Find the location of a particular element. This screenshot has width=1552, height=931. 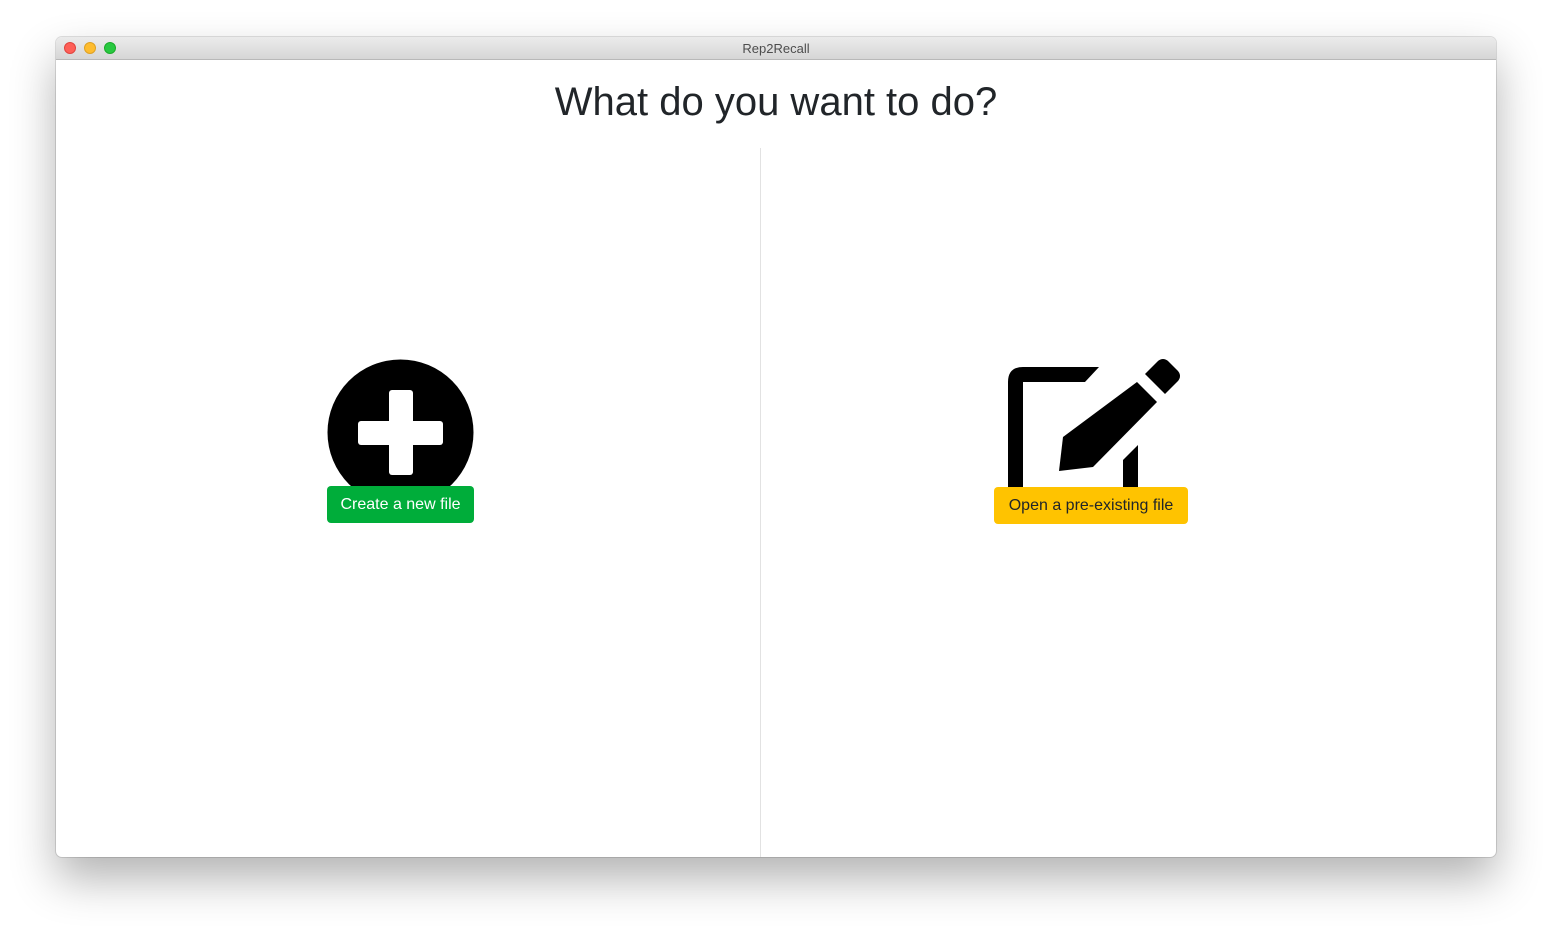

window-title: Rep2Recall is located at coordinates (776, 48).